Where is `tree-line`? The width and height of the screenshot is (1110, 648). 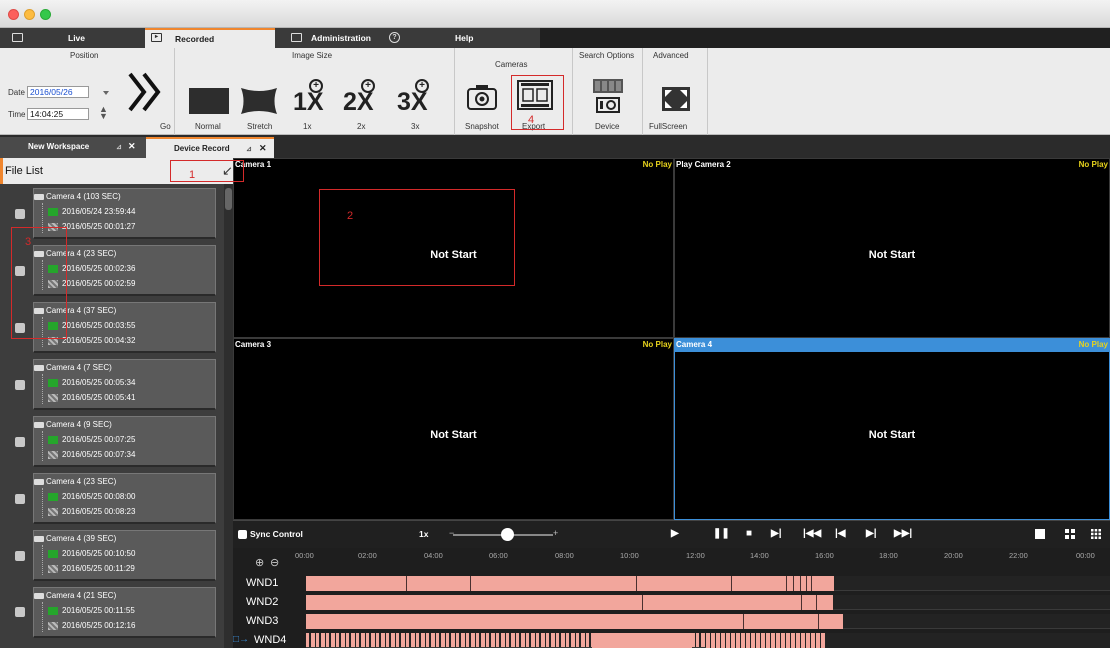
tree-line is located at coordinates (42, 503).